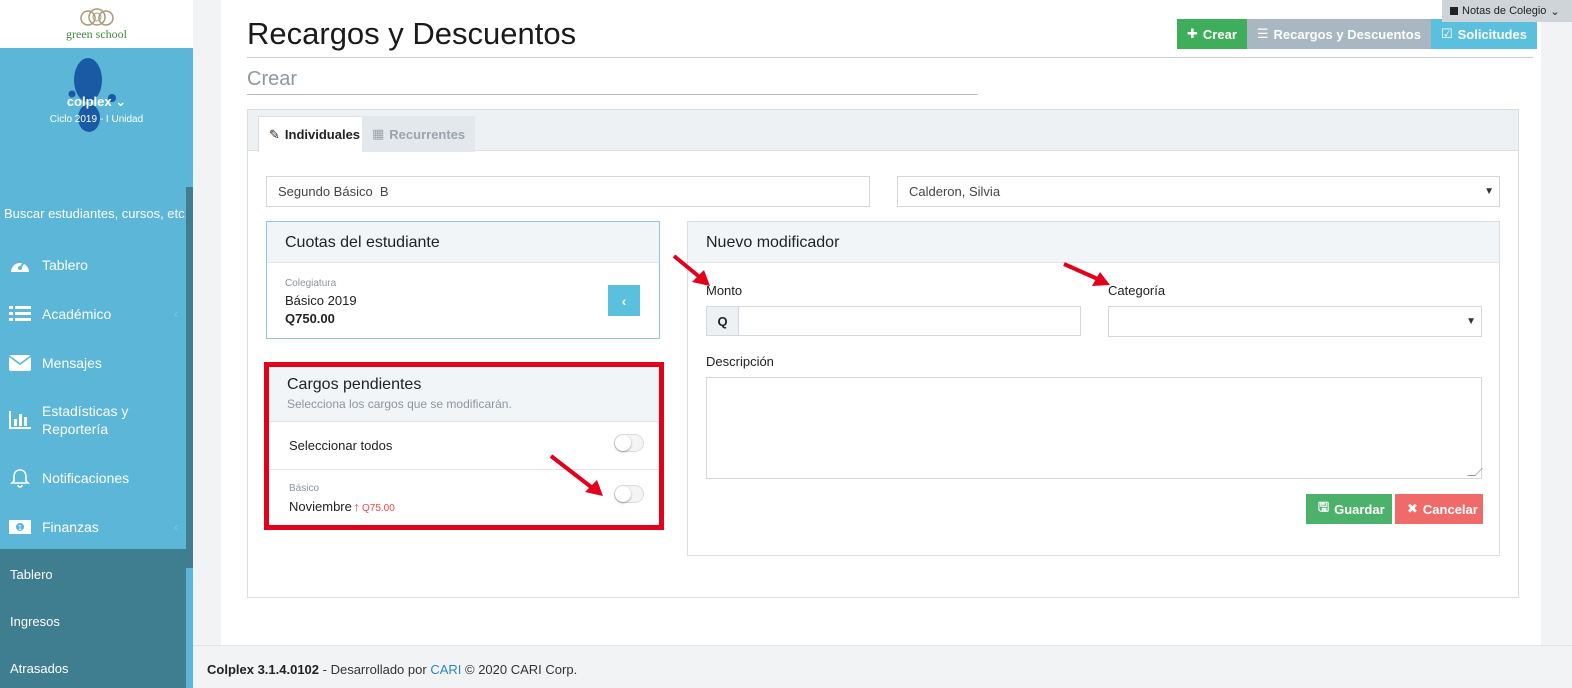  I want to click on close-icon: ✖, so click(1412, 508).